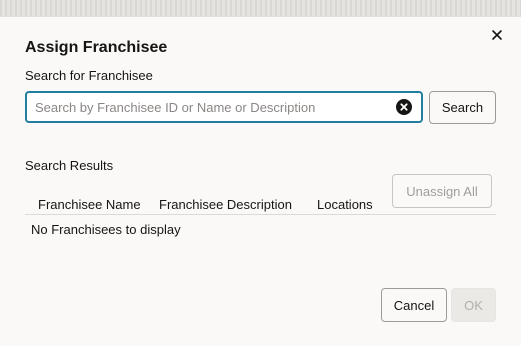 Image resolution: width=521 pixels, height=346 pixels. I want to click on dialog-title: Assign Franchisee, so click(96, 47).